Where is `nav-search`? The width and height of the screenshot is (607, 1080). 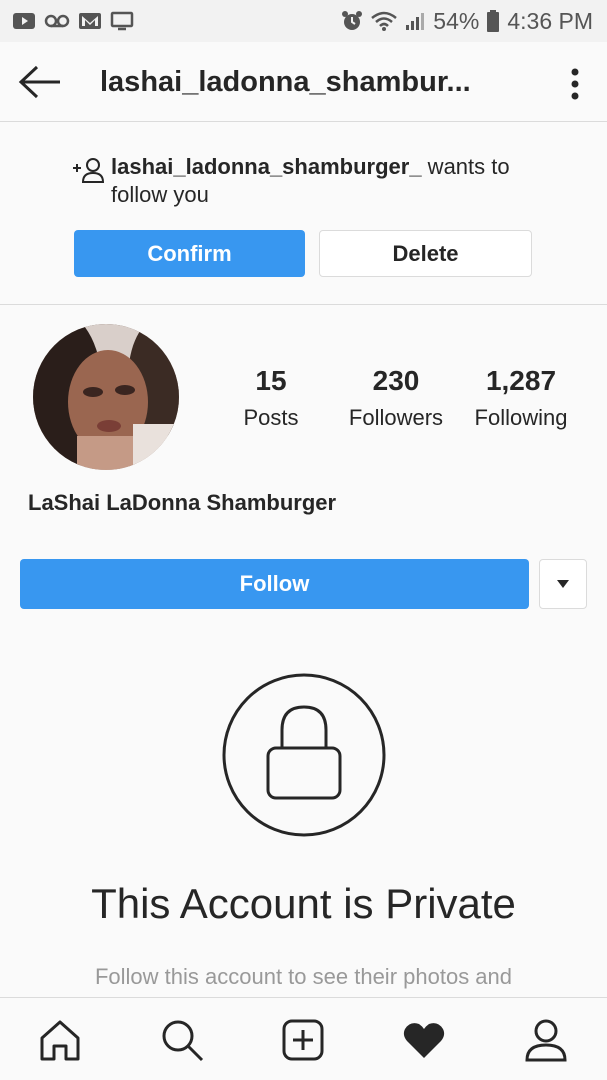
nav-search is located at coordinates (182, 1040).